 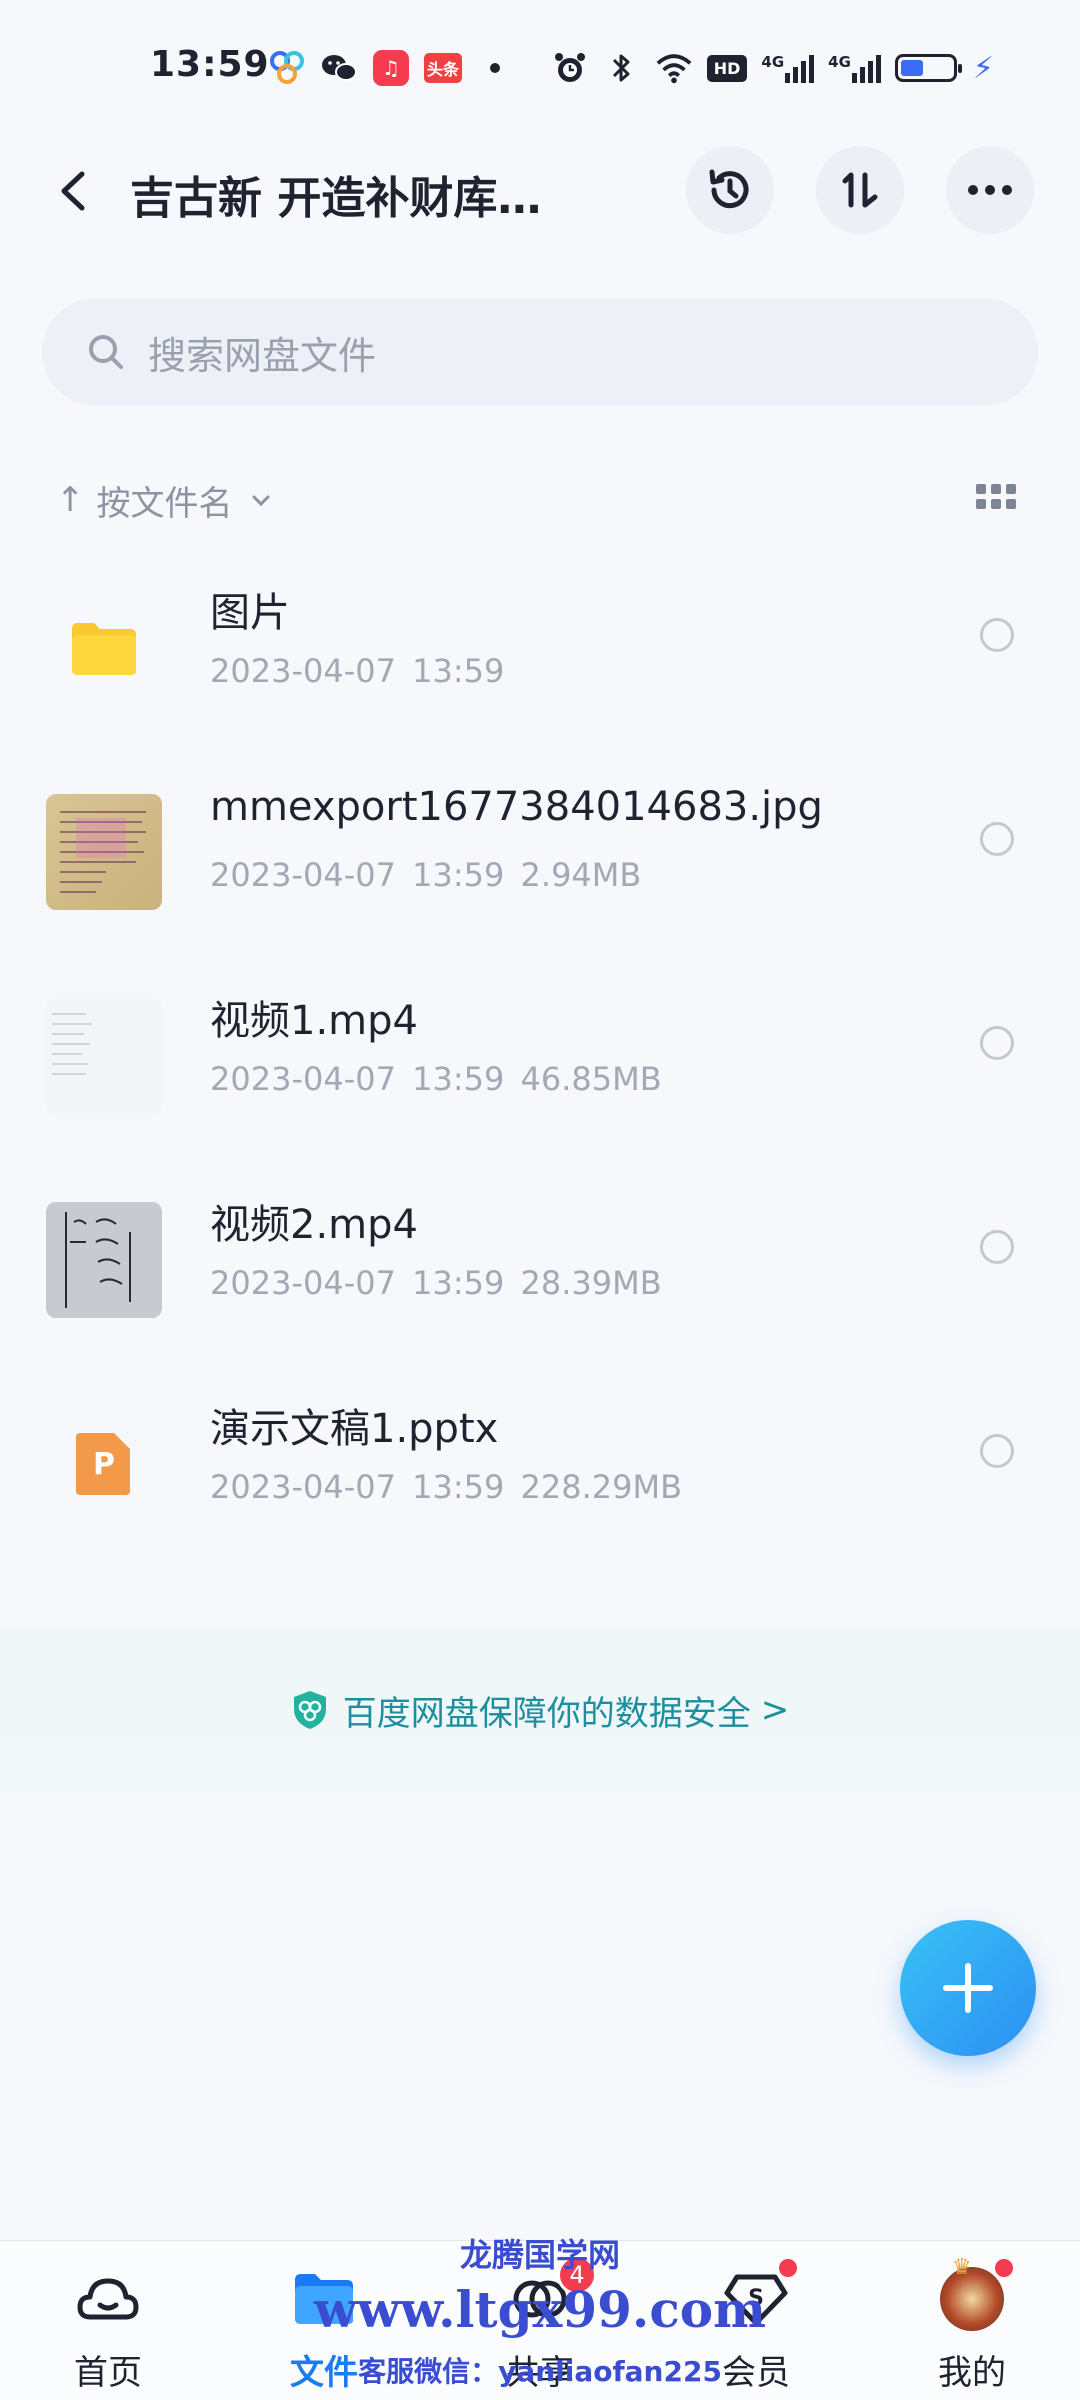 I want to click on grid-view-icon, so click(x=996, y=499).